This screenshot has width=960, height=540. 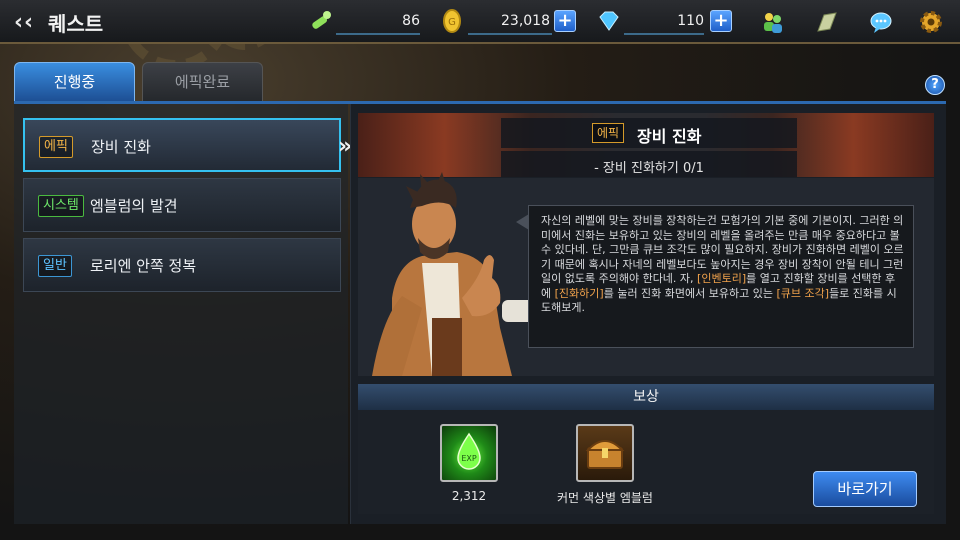 What do you see at coordinates (827, 22) in the screenshot?
I see `notepad-icon` at bounding box center [827, 22].